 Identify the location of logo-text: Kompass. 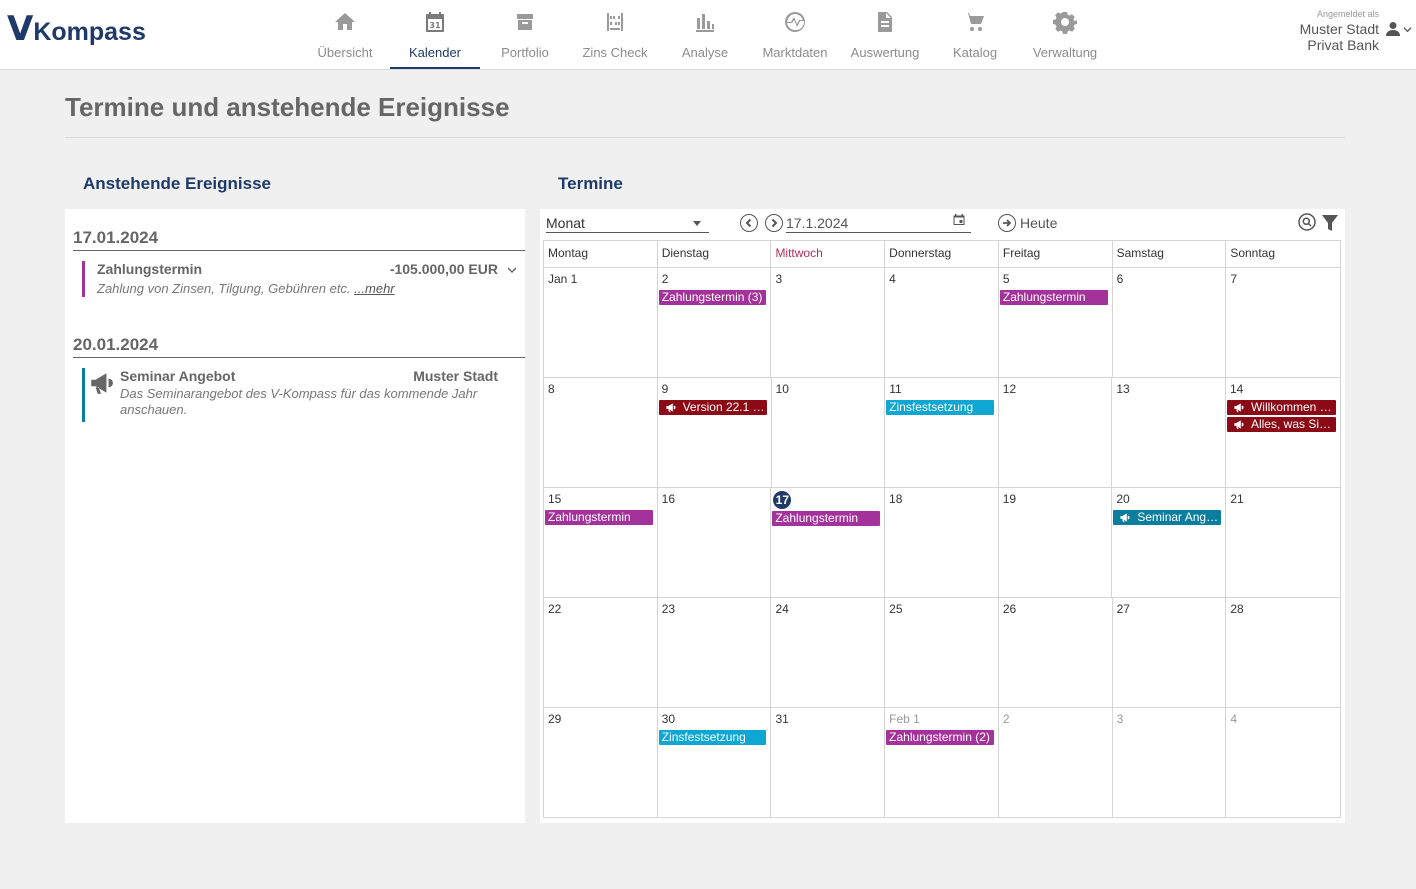
(89, 32).